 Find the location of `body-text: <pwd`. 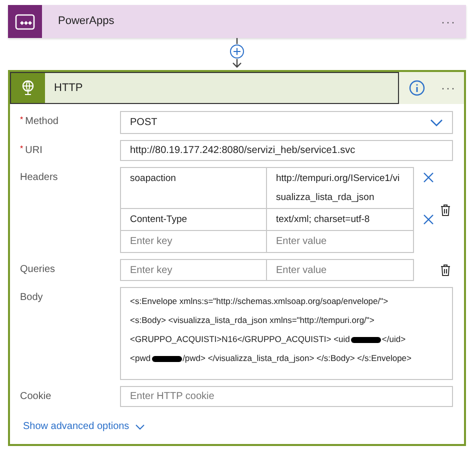

body-text: <pwd is located at coordinates (140, 358).